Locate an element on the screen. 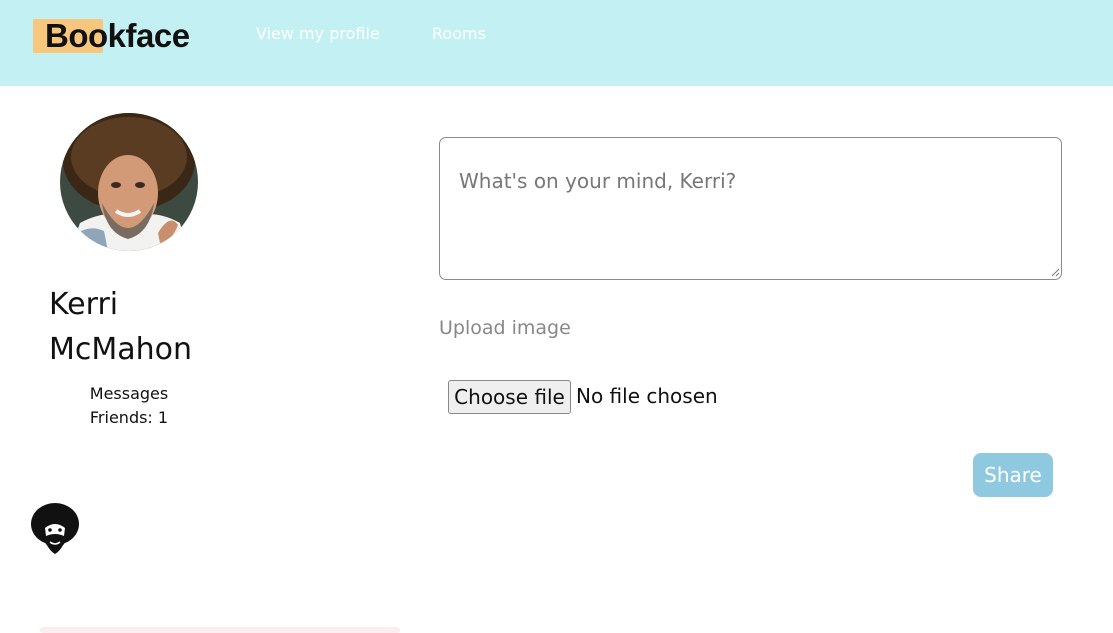  profile-first-name: Kerri is located at coordinates (84, 304).